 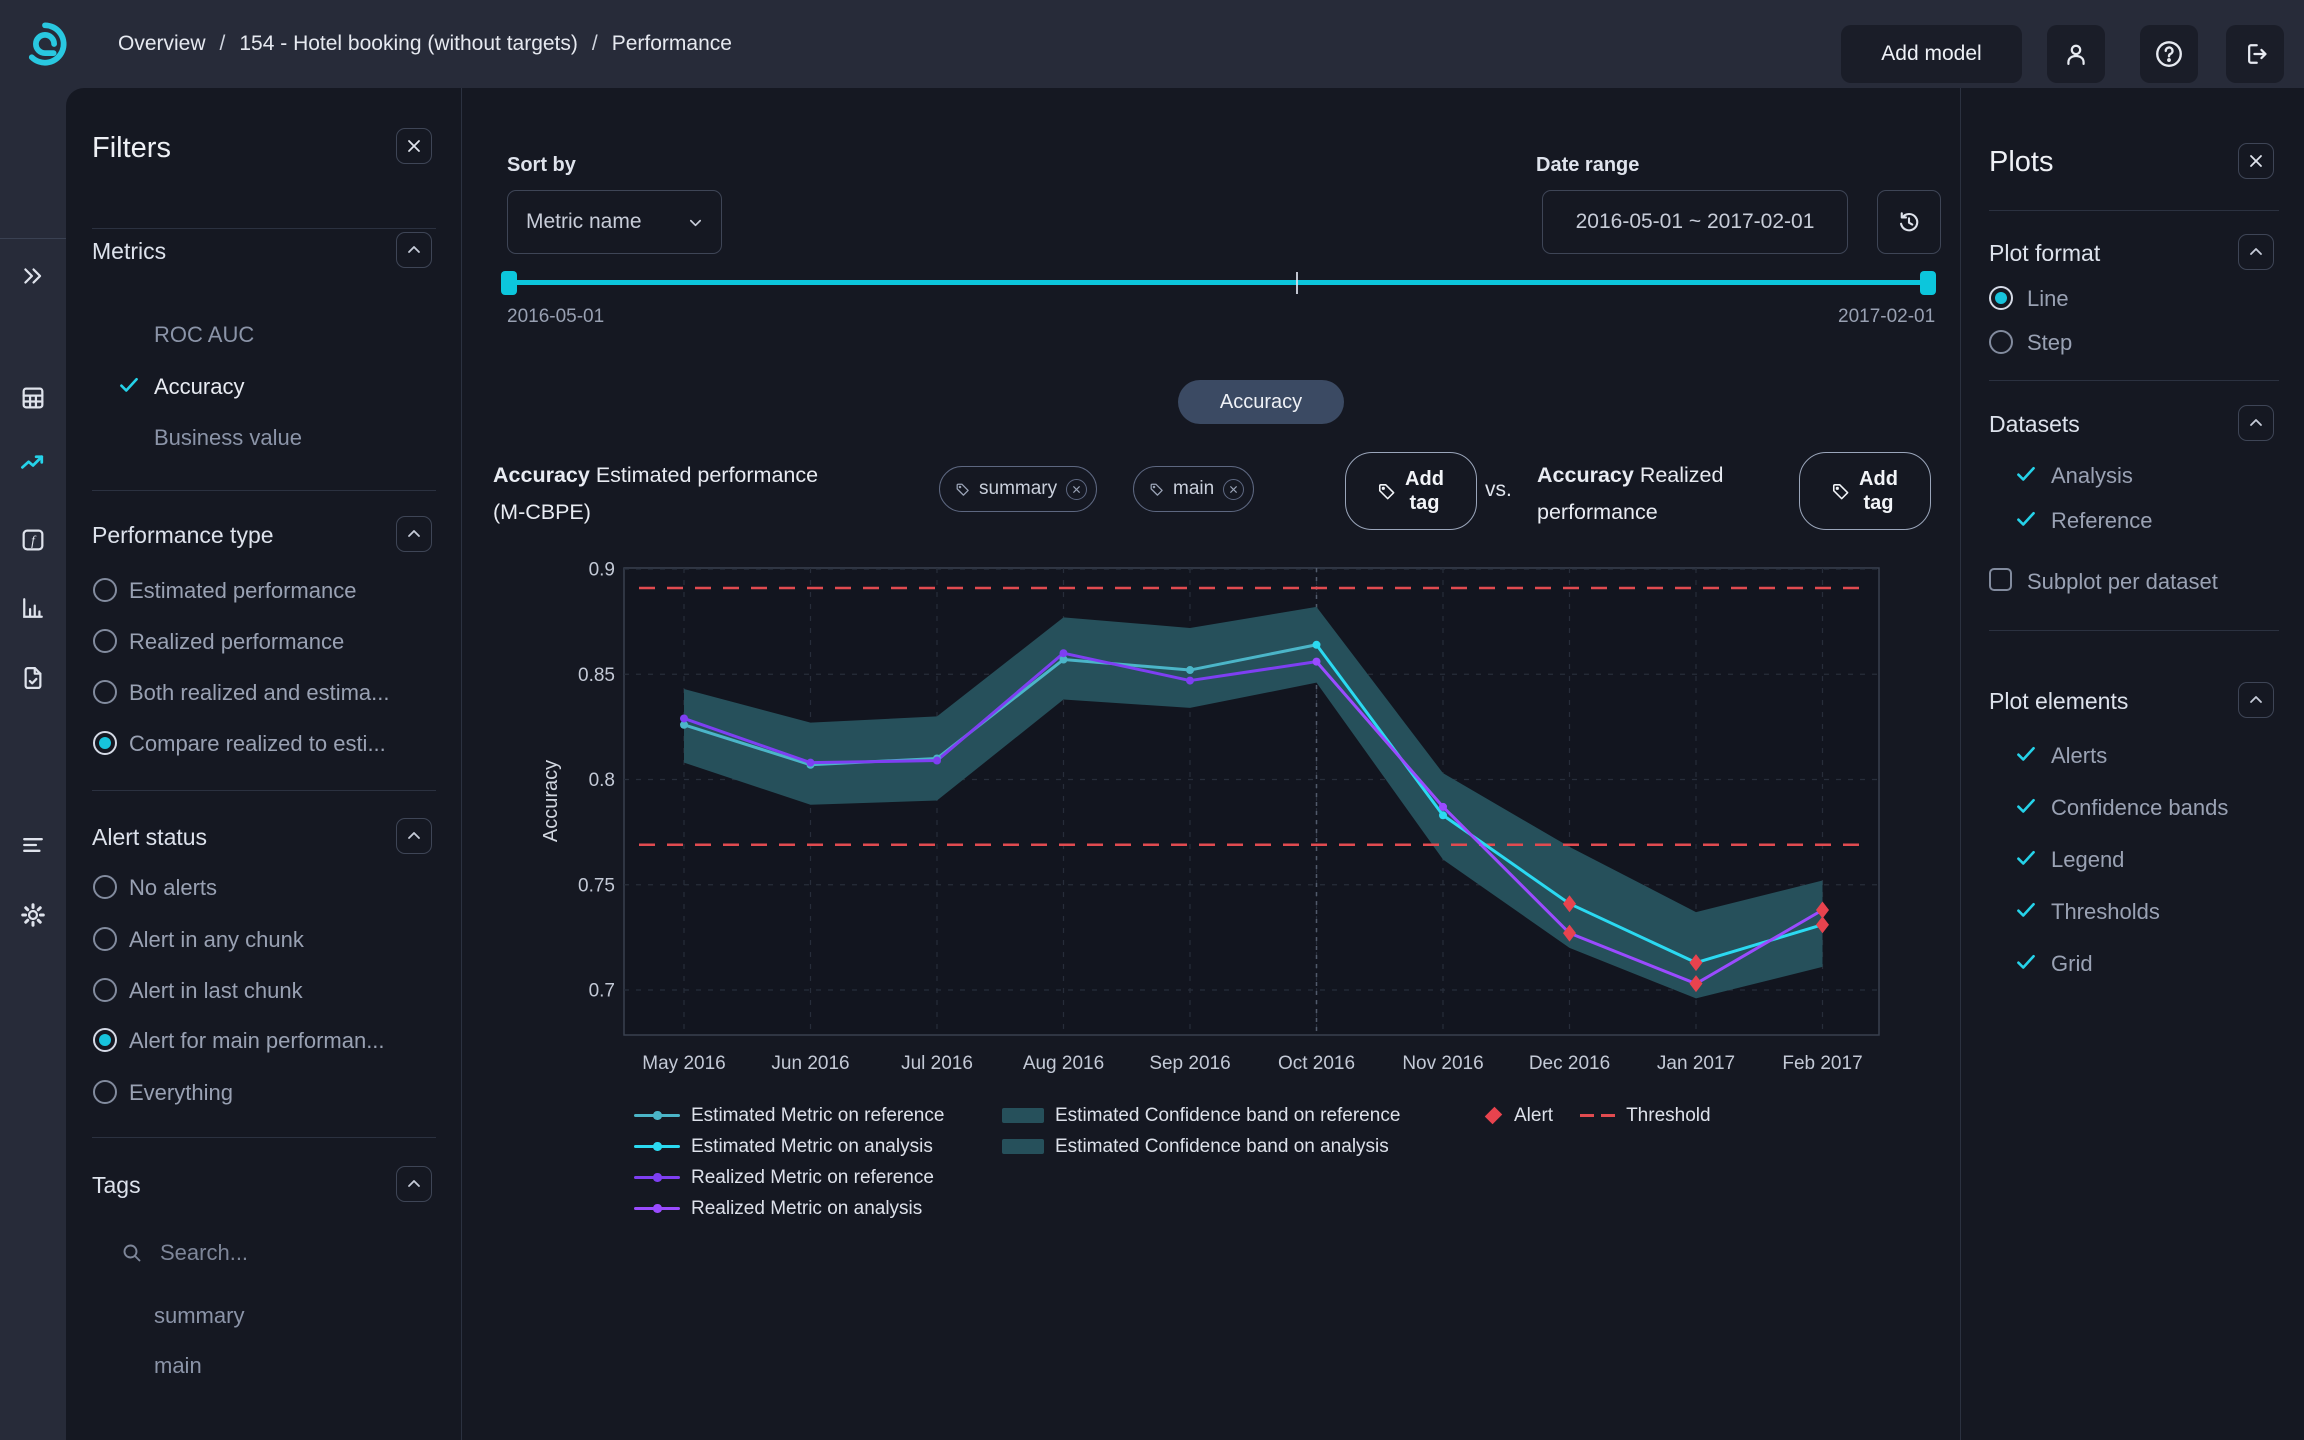 I want to click on plot-element-legend: Legend, so click(x=2087, y=860).